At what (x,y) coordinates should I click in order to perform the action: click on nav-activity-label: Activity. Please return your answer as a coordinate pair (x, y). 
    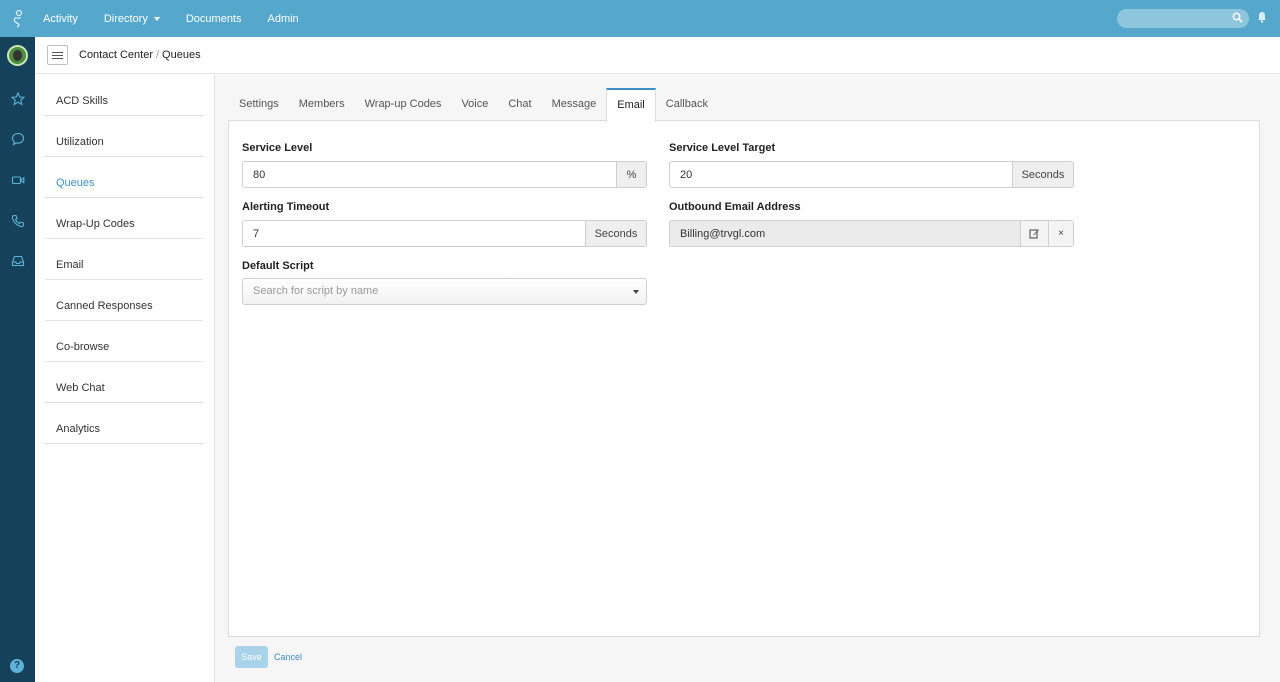
    Looking at the image, I should click on (60, 18).